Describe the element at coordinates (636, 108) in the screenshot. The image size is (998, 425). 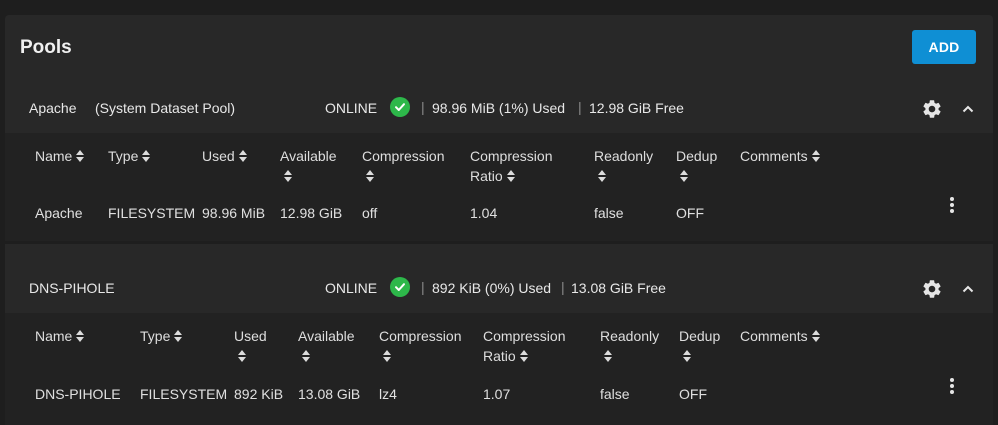
I see `pool-free: 12.98 GiB Free` at that location.